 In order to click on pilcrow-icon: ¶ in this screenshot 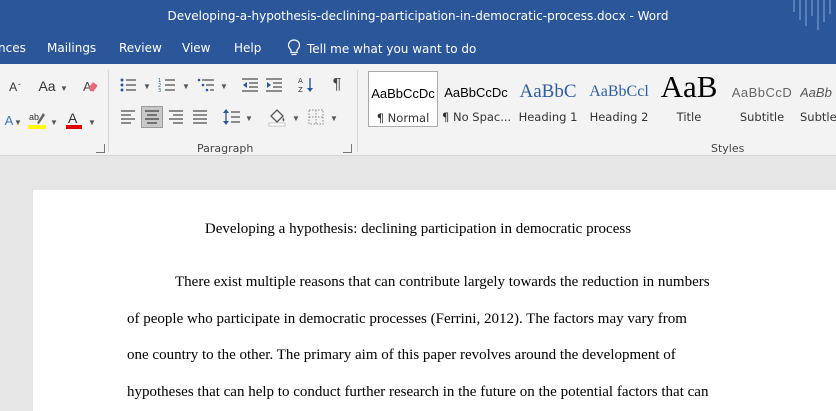, I will do `click(337, 84)`.